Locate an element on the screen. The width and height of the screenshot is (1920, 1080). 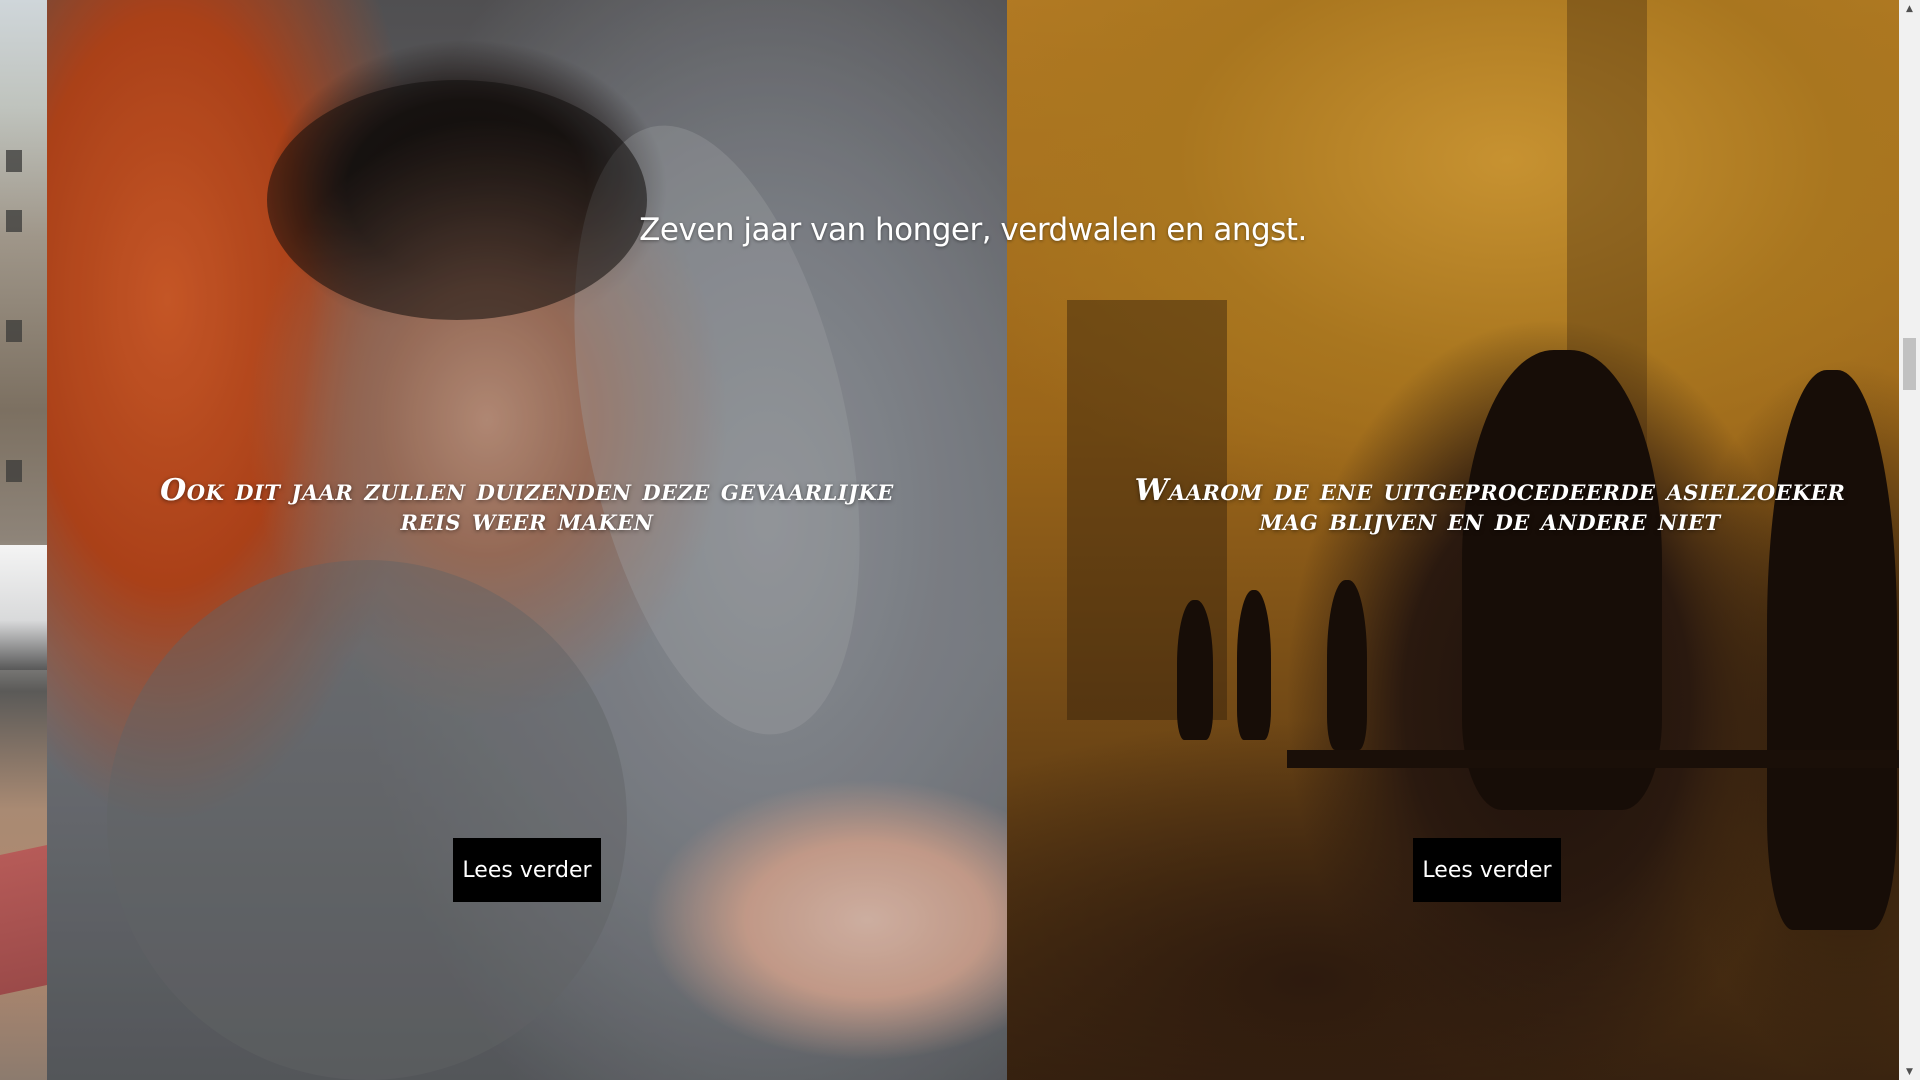
bench is located at coordinates (1593, 759).